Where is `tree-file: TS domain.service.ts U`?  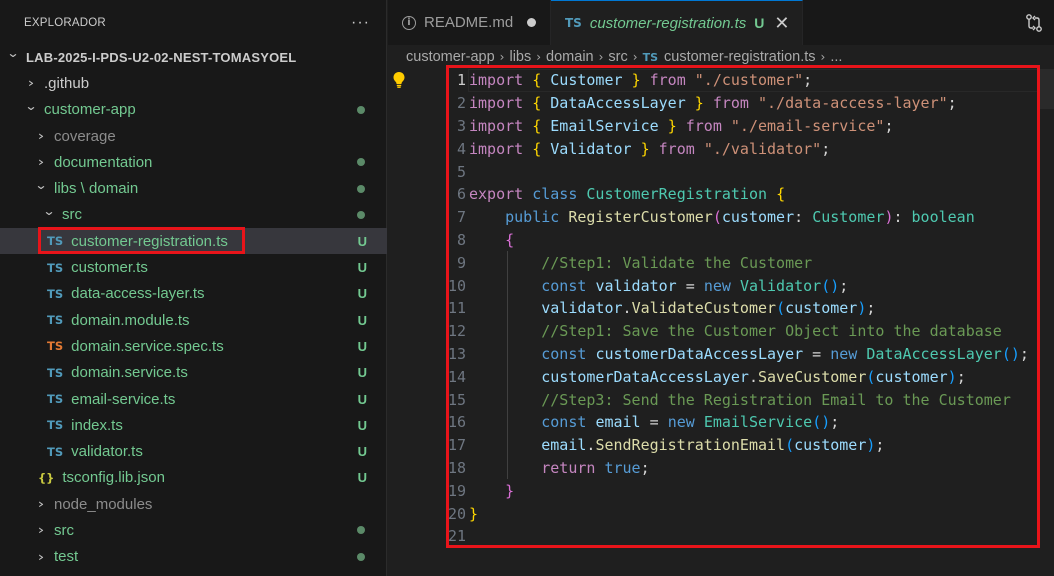 tree-file: TS domain.service.ts U is located at coordinates (193, 373).